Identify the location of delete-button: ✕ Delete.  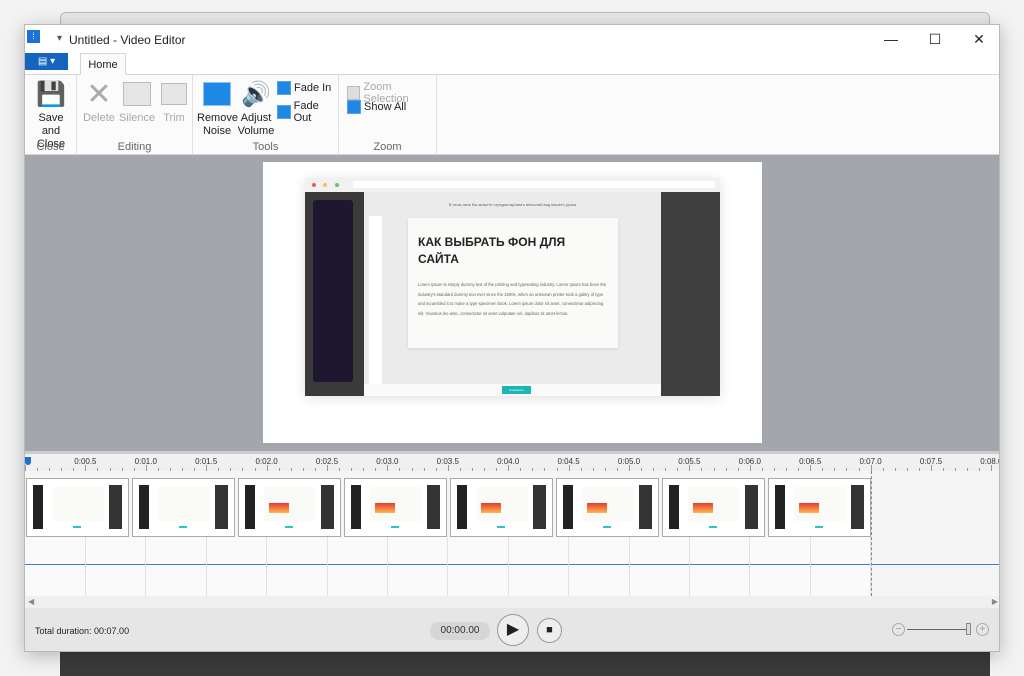
(99, 102).